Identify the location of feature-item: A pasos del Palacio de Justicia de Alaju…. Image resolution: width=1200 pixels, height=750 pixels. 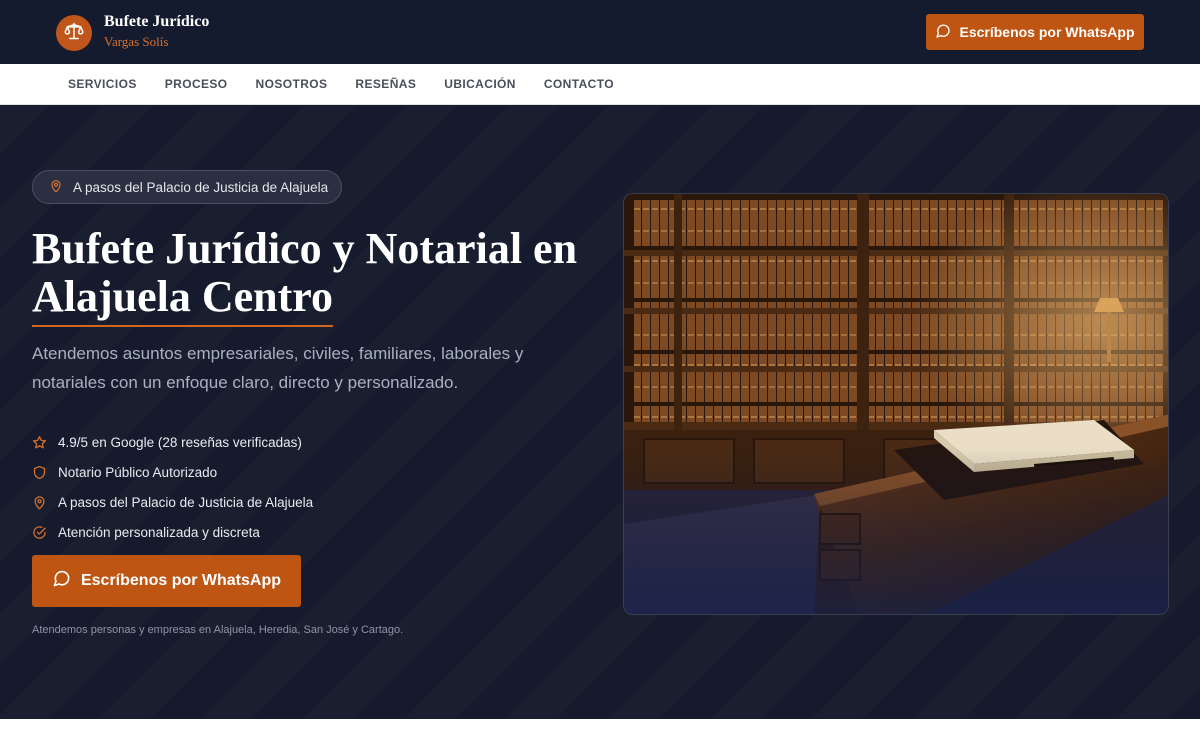
(172, 502).